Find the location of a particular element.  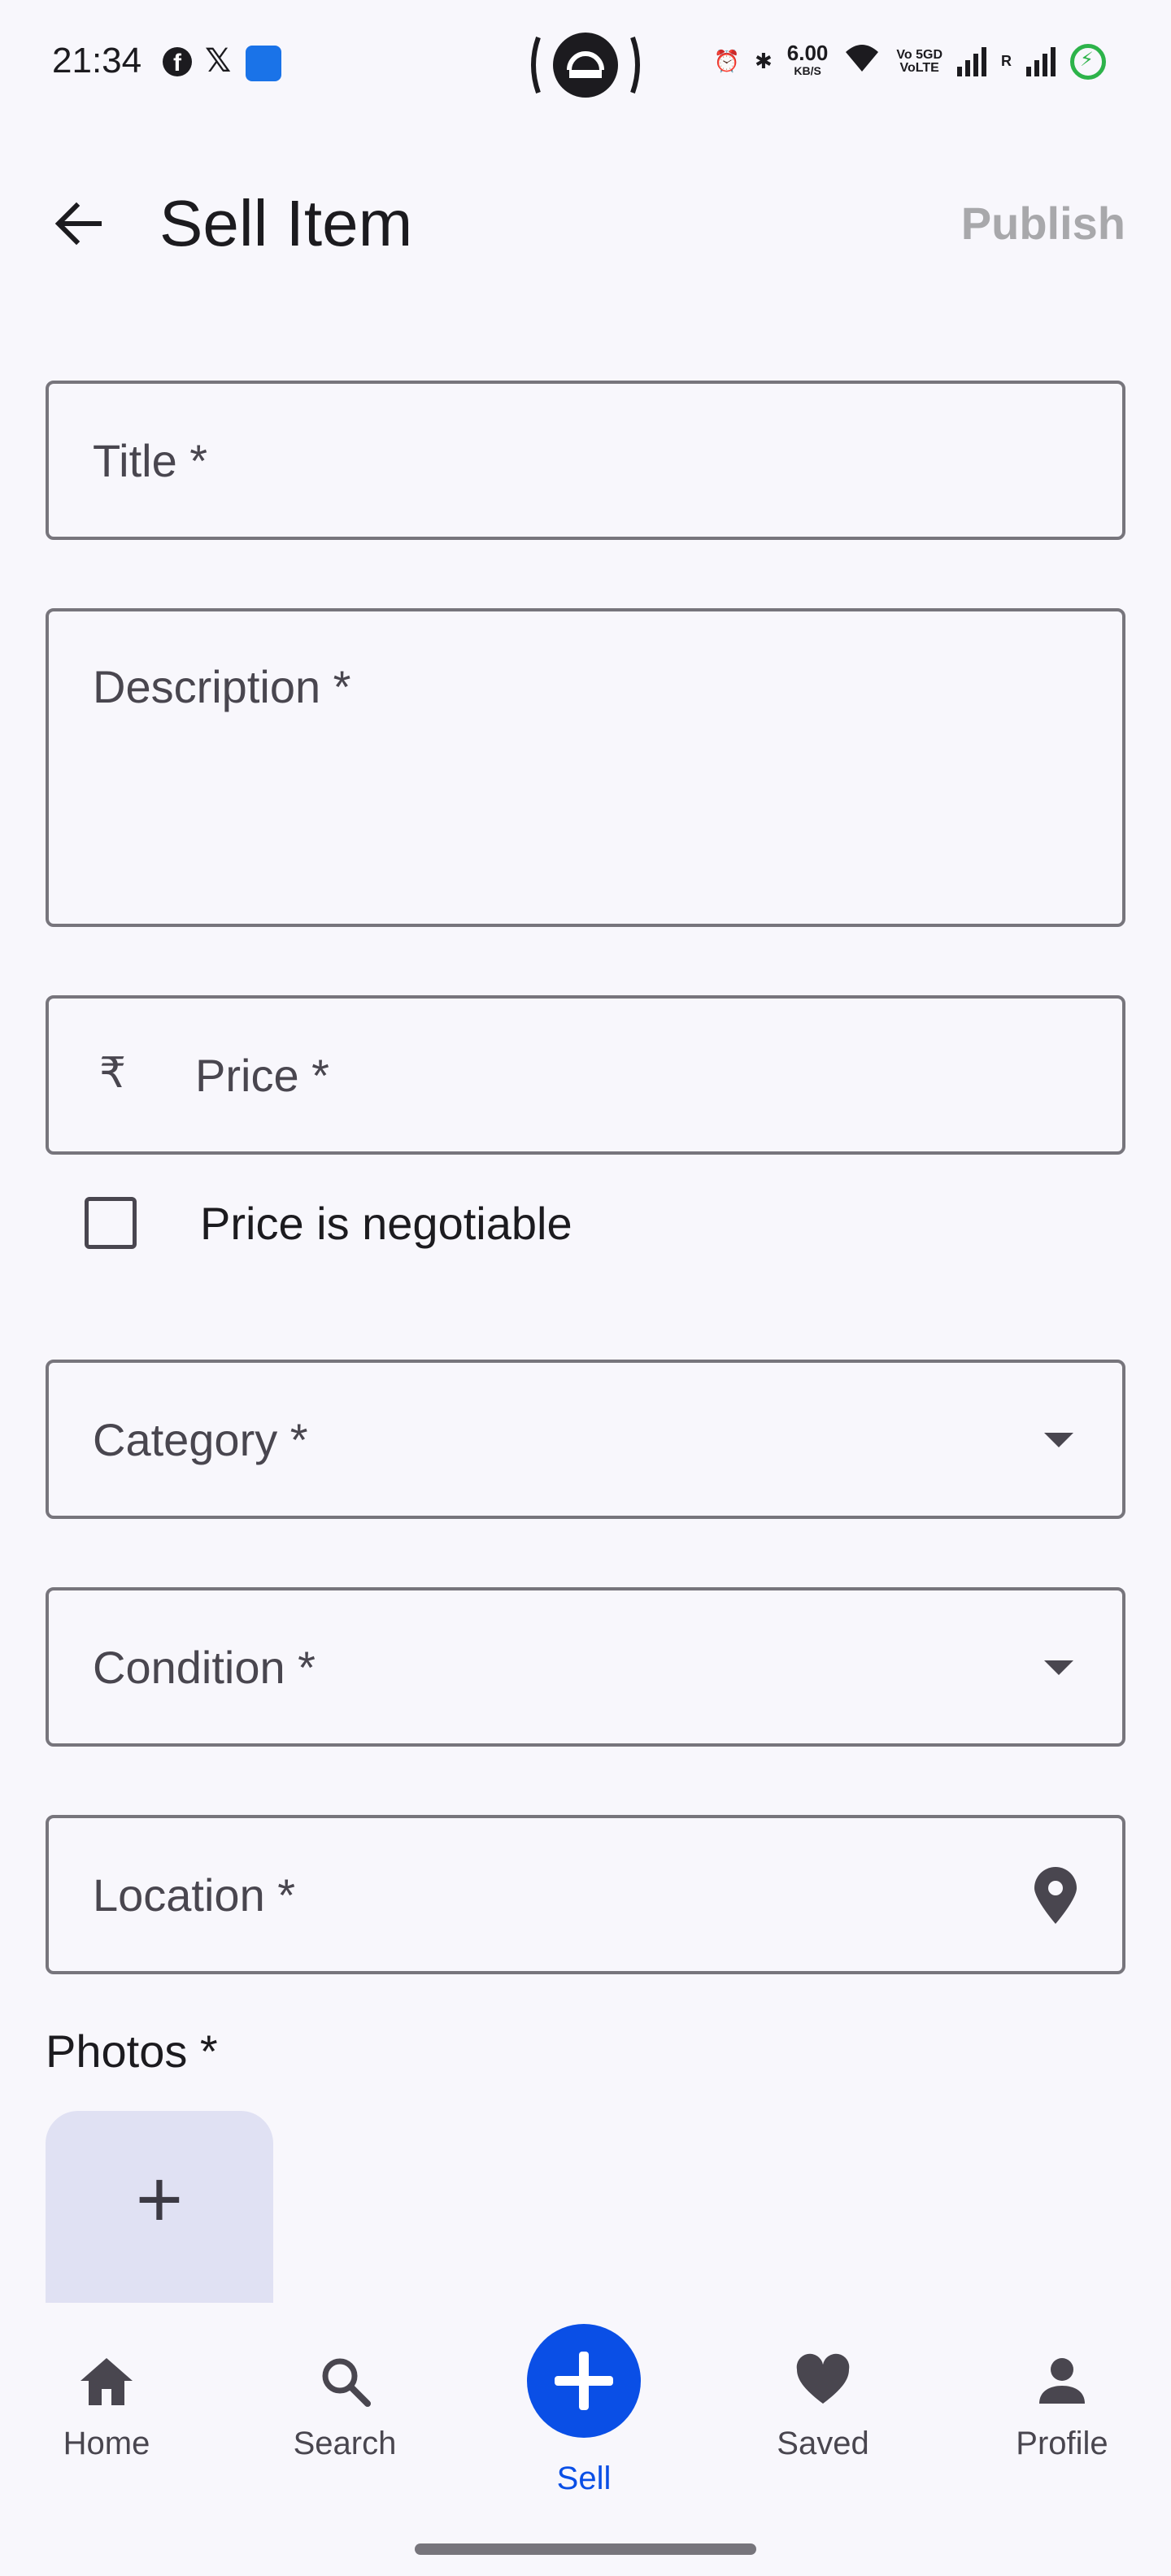

nav-sell: Sell is located at coordinates (584, 2411).